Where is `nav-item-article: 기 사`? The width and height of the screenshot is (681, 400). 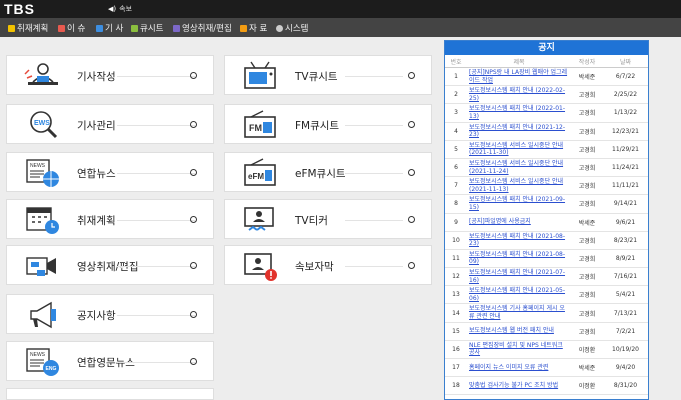
nav-item-article: 기 사 is located at coordinates (109, 28).